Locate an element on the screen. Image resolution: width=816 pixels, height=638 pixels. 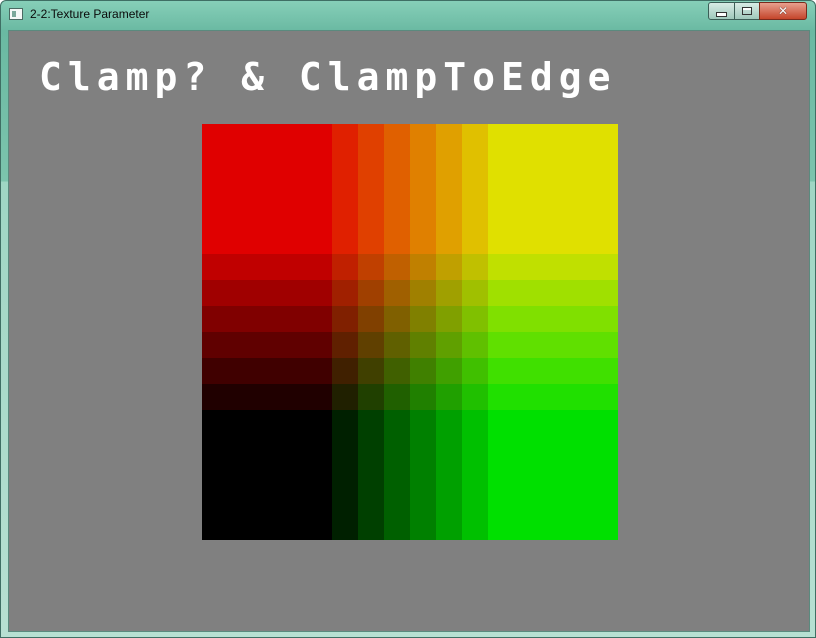
minimize-button is located at coordinates (721, 11).